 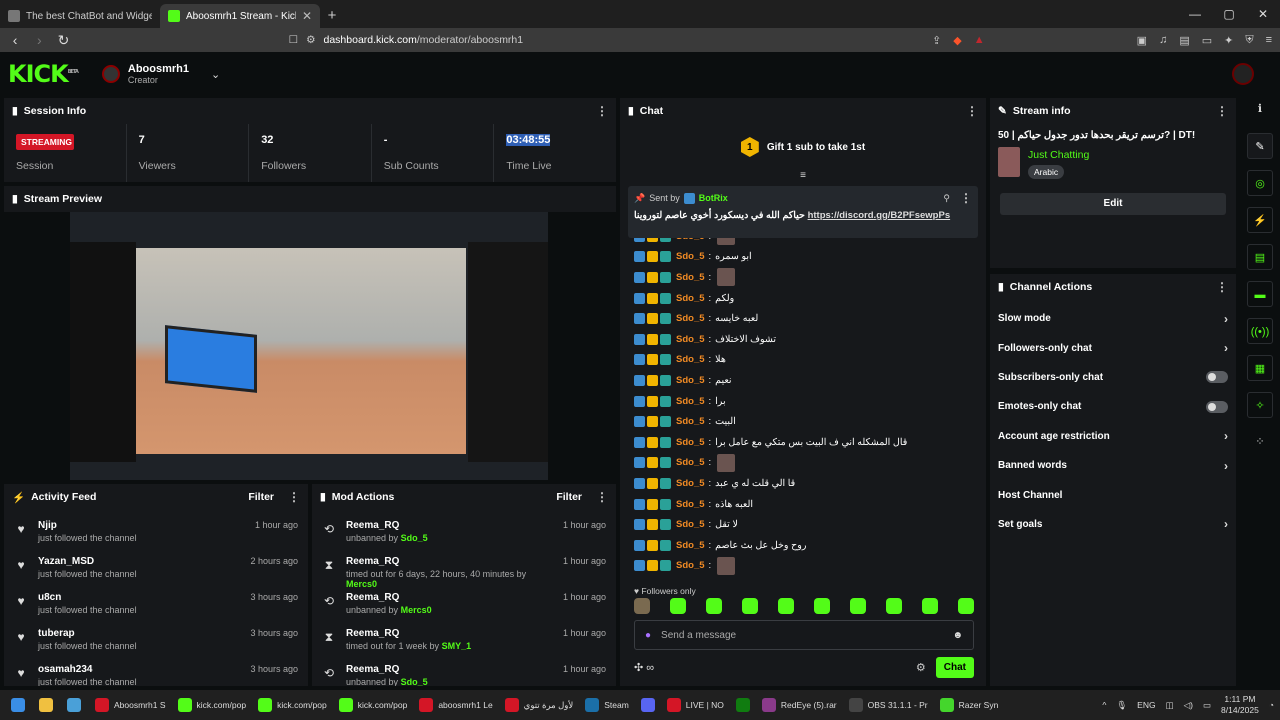 What do you see at coordinates (1249, 40) in the screenshot?
I see `vpn-icon: ⛨` at bounding box center [1249, 40].